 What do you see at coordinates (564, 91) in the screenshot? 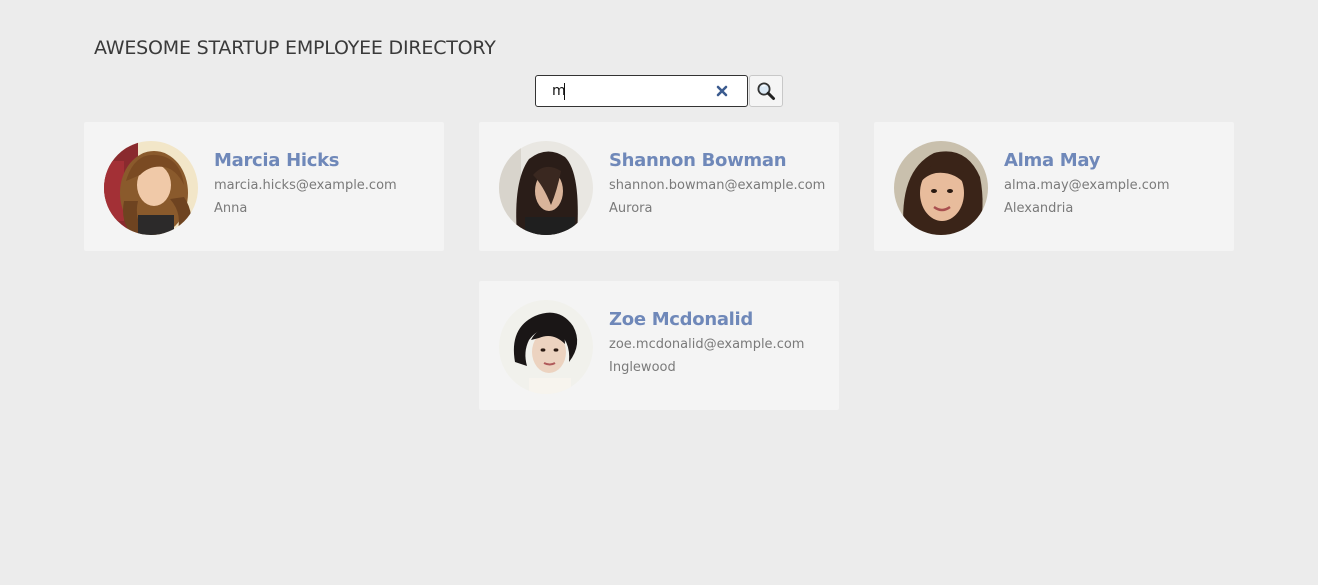
I see `text-caret` at bounding box center [564, 91].